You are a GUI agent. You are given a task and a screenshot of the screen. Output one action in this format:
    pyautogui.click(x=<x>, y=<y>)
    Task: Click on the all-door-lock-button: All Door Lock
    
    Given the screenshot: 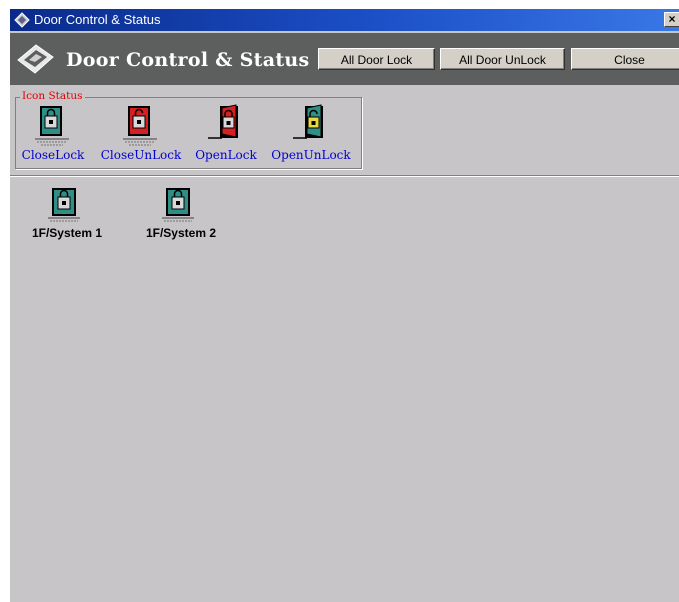 What is the action you would take?
    pyautogui.click(x=376, y=59)
    